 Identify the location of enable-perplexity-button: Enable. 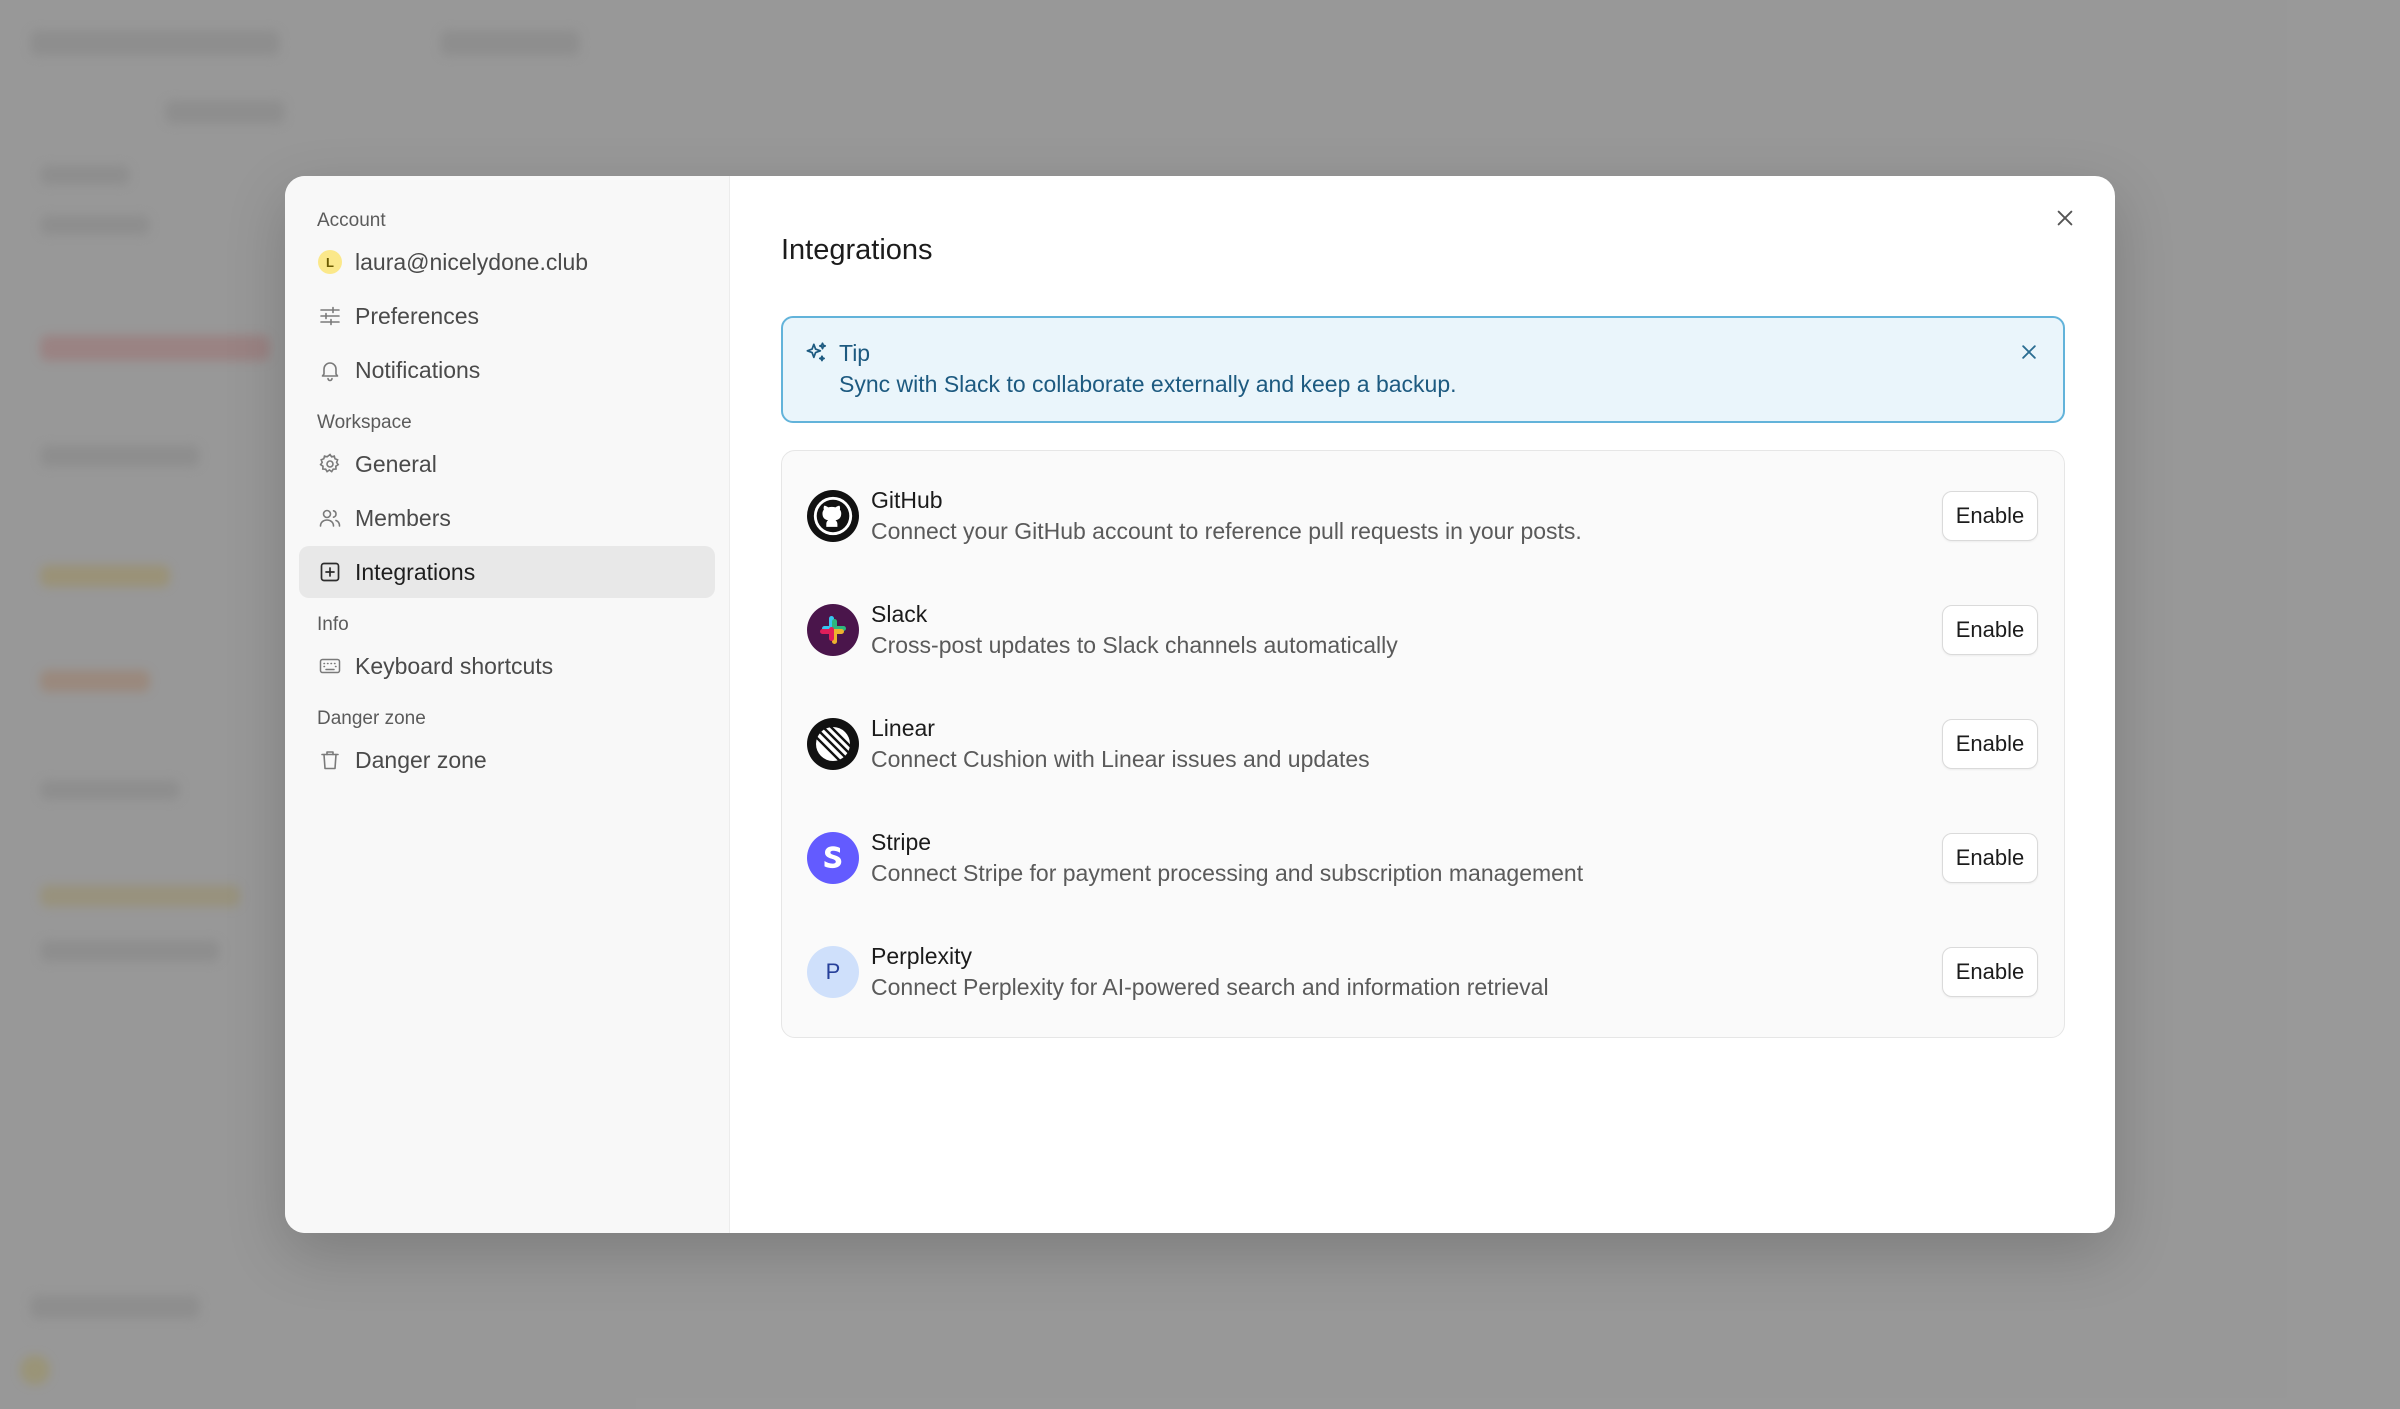
(1990, 972).